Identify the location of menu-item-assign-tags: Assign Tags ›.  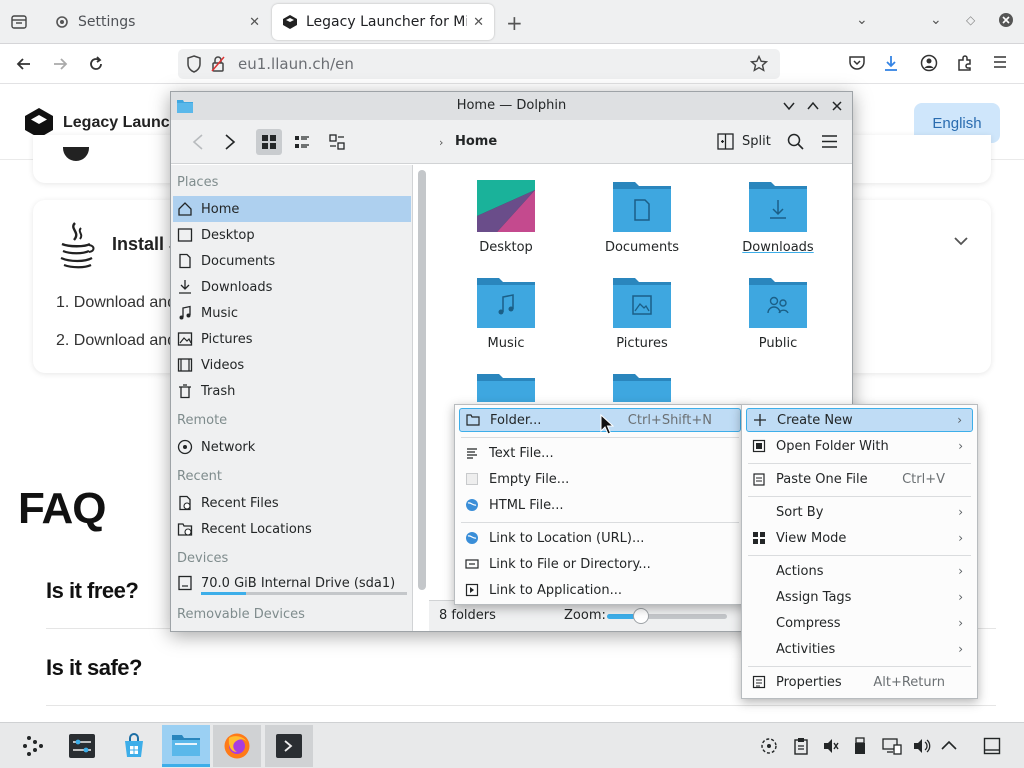
(859, 597).